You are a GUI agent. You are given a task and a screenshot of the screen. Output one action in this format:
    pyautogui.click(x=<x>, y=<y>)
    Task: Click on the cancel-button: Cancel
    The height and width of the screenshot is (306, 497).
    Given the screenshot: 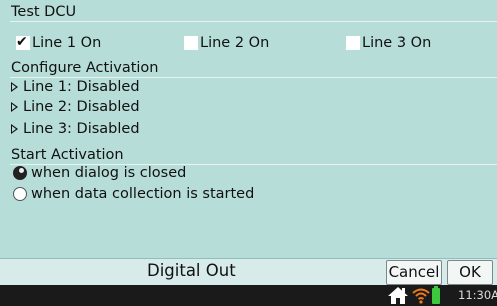 What is the action you would take?
    pyautogui.click(x=414, y=272)
    